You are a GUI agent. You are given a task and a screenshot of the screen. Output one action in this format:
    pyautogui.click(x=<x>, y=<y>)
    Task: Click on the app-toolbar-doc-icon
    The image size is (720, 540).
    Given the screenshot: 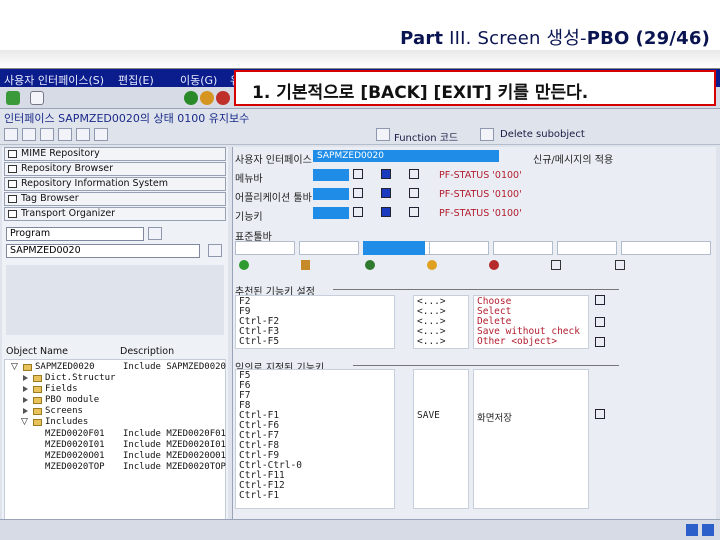 What is the action you would take?
    pyautogui.click(x=358, y=193)
    